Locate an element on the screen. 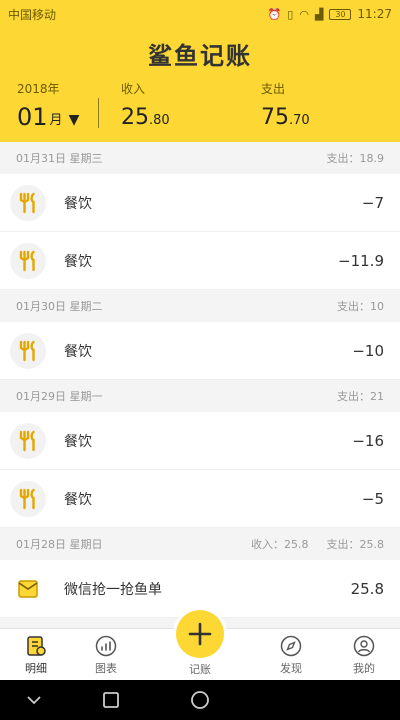 The height and width of the screenshot is (720, 400). vibrate-icon: ▯ is located at coordinates (290, 14).